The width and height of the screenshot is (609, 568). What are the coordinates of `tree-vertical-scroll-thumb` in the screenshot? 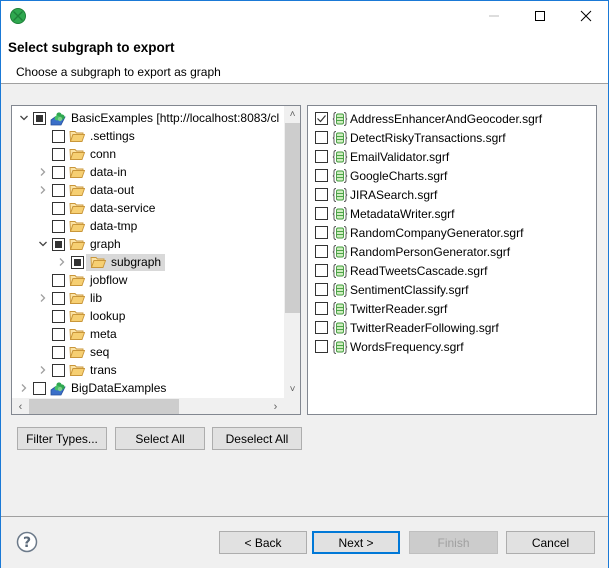 It's located at (292, 218).